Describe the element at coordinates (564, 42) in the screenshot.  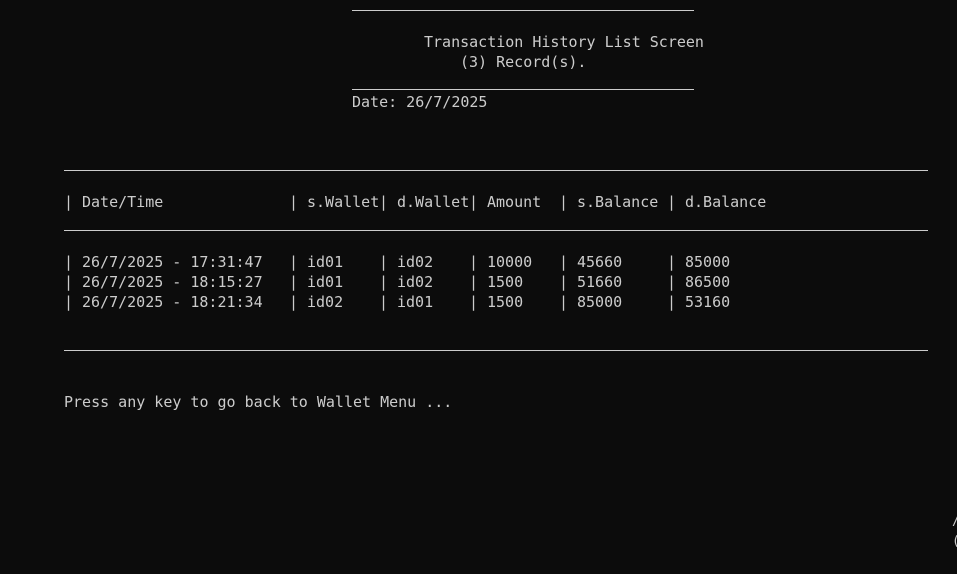
I see `page-title: Transaction History List Screen` at that location.